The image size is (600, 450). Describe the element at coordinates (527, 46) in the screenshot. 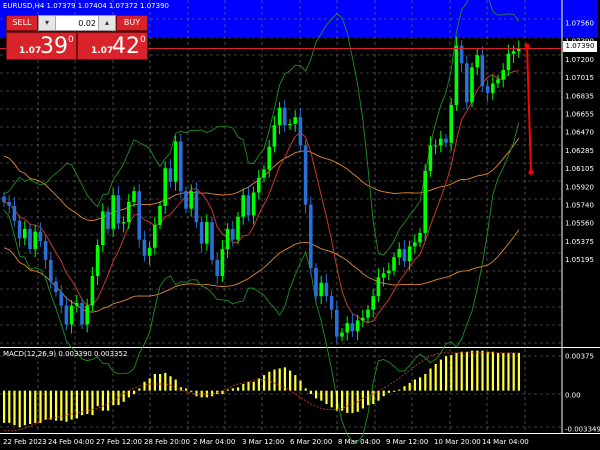

I see `trend-line-anchor-start` at that location.